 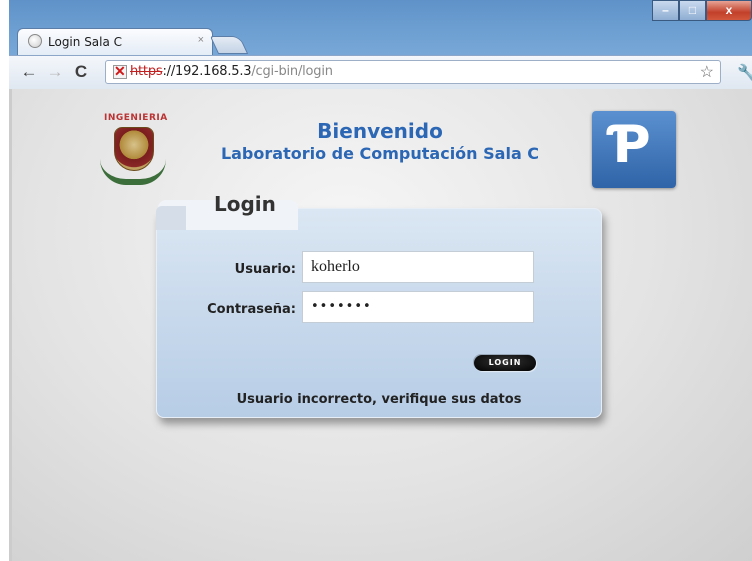 What do you see at coordinates (380, 153) in the screenshot?
I see `lab-subtitle: Laboratorio de Computación Sala C` at bounding box center [380, 153].